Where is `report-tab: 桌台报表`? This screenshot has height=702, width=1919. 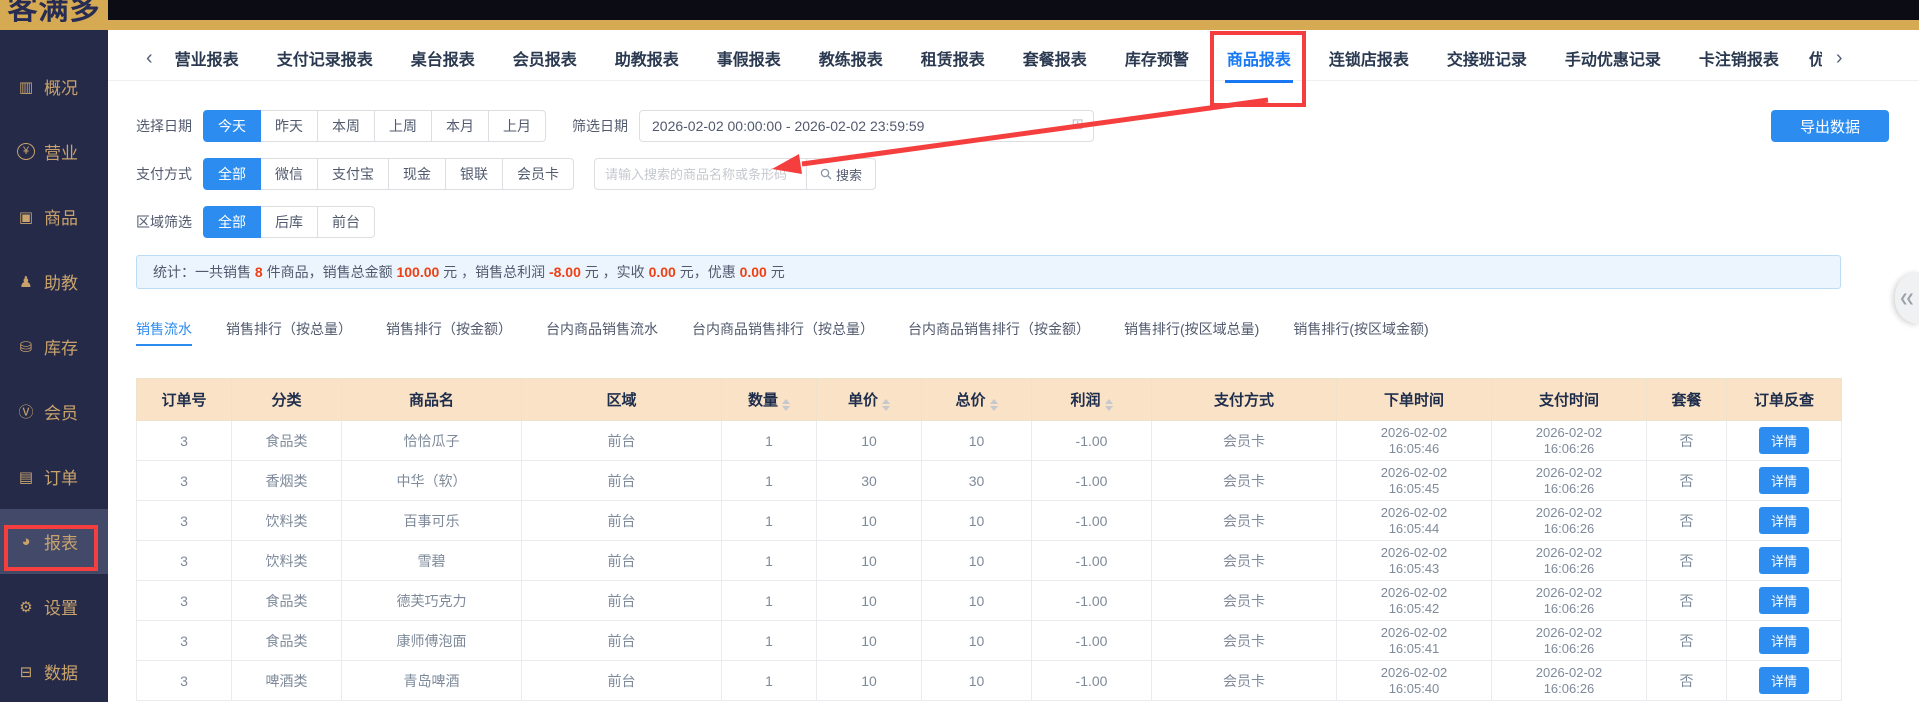 report-tab: 桌台报表 is located at coordinates (443, 58).